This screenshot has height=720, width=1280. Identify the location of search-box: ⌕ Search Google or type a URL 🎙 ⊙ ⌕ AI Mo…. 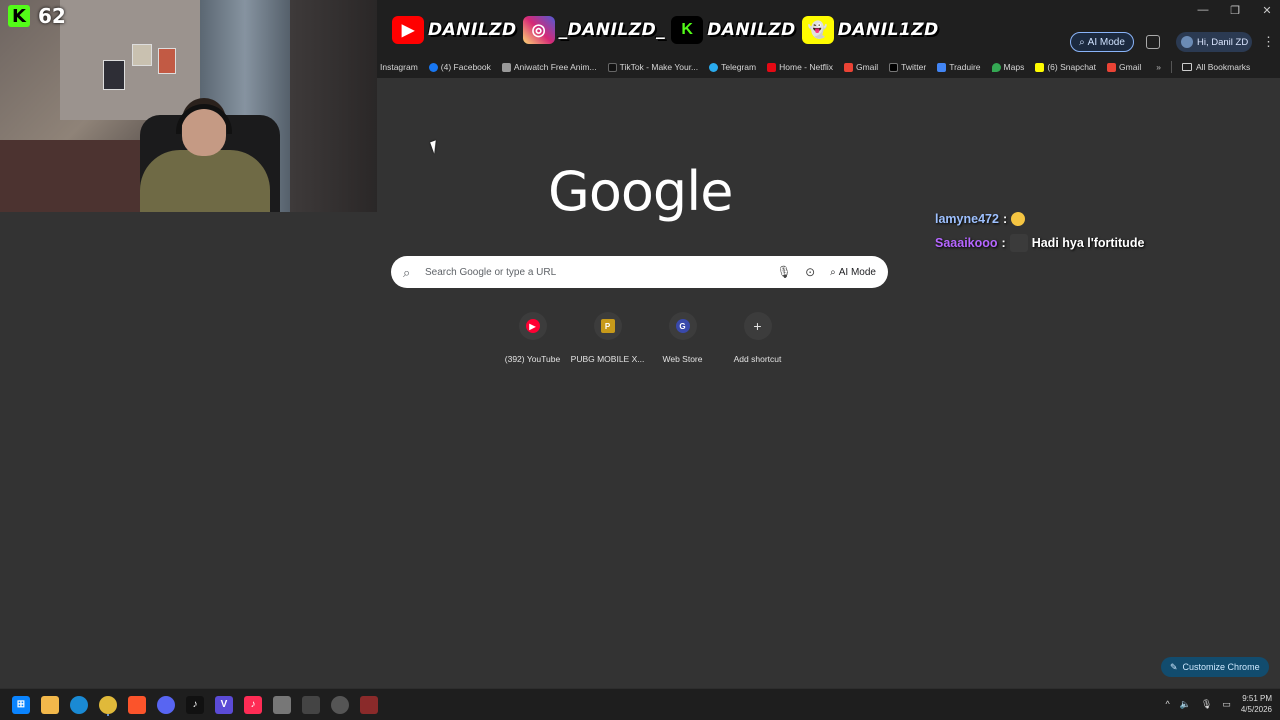
(639, 272).